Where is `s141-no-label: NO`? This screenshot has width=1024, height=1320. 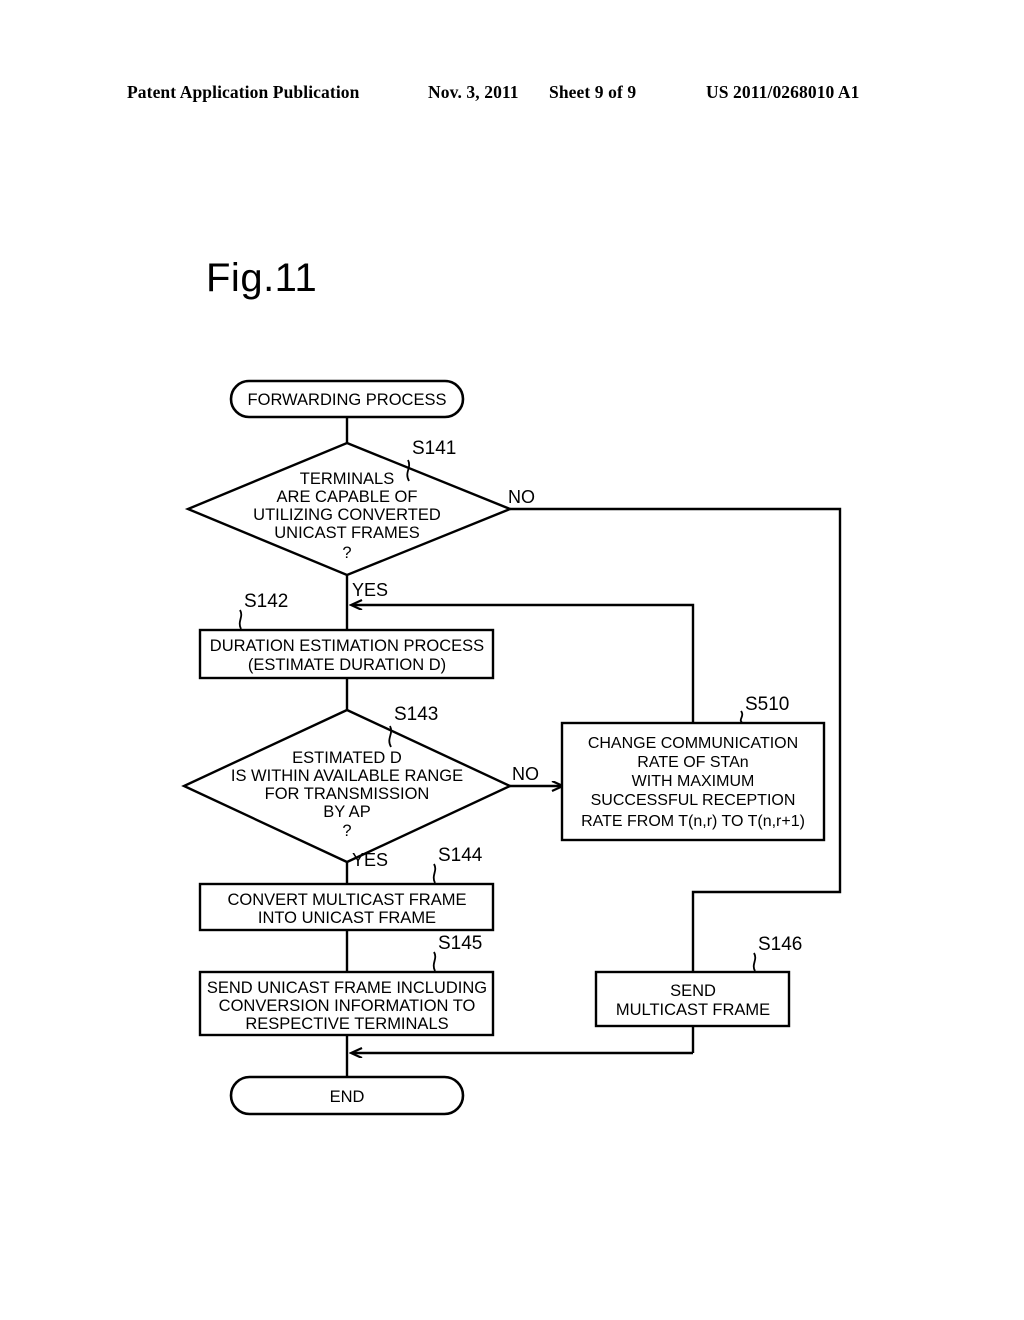
s141-no-label: NO is located at coordinates (521, 497).